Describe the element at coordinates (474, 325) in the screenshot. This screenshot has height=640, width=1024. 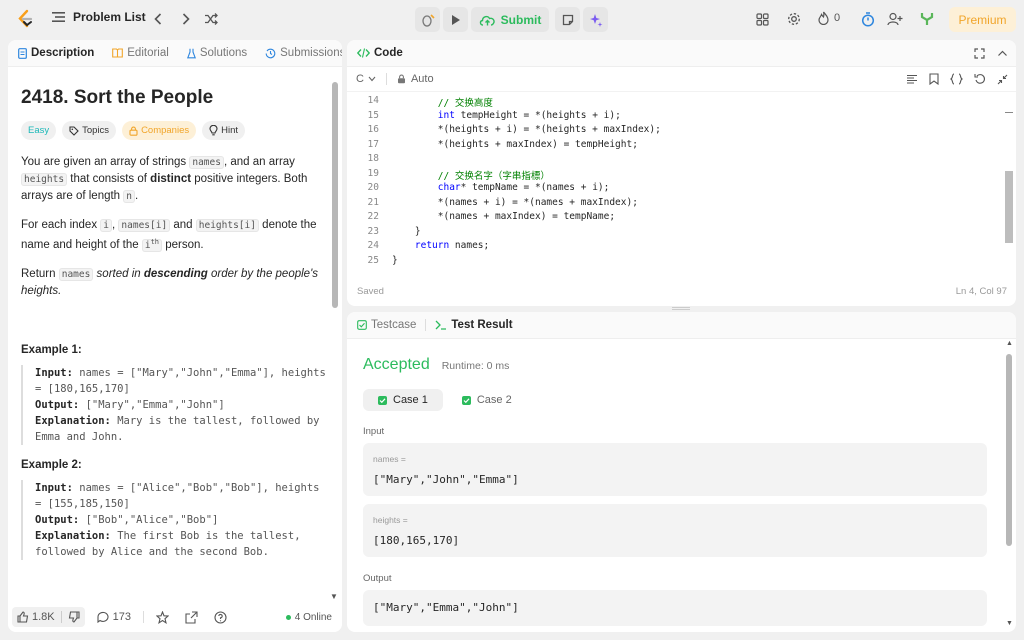
I see `tab-test-result: Test Result` at that location.